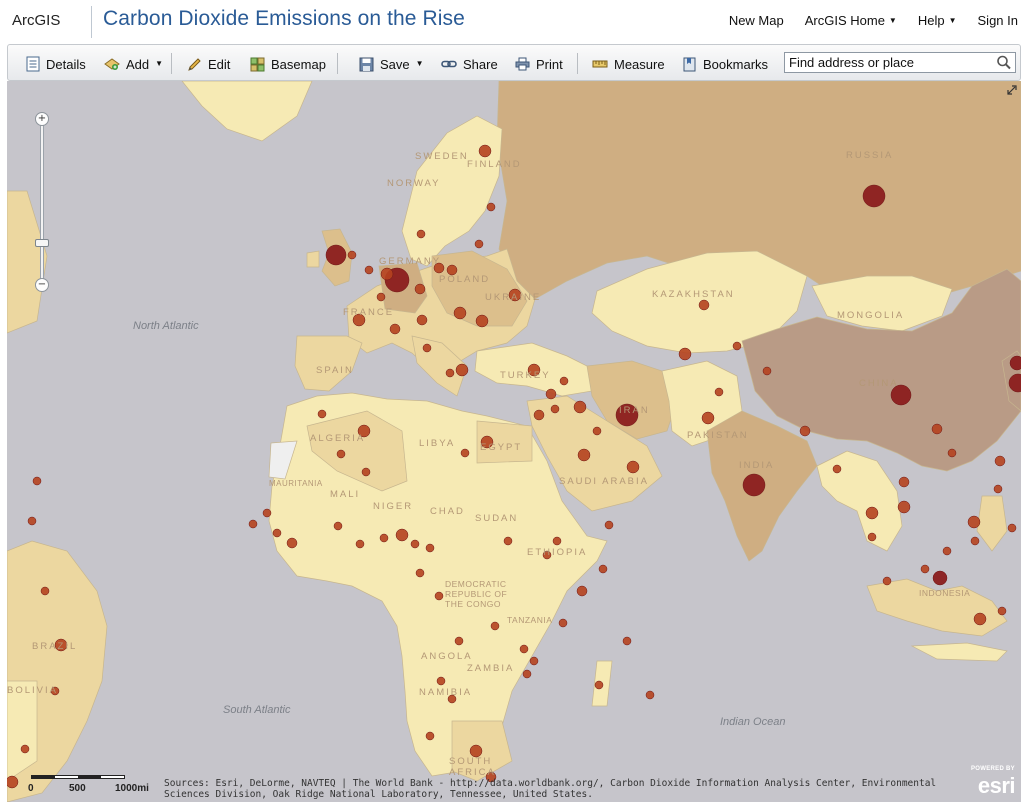 This screenshot has height=806, width=1026. What do you see at coordinates (1012, 90) in the screenshot?
I see `expand-arrow-icon` at bounding box center [1012, 90].